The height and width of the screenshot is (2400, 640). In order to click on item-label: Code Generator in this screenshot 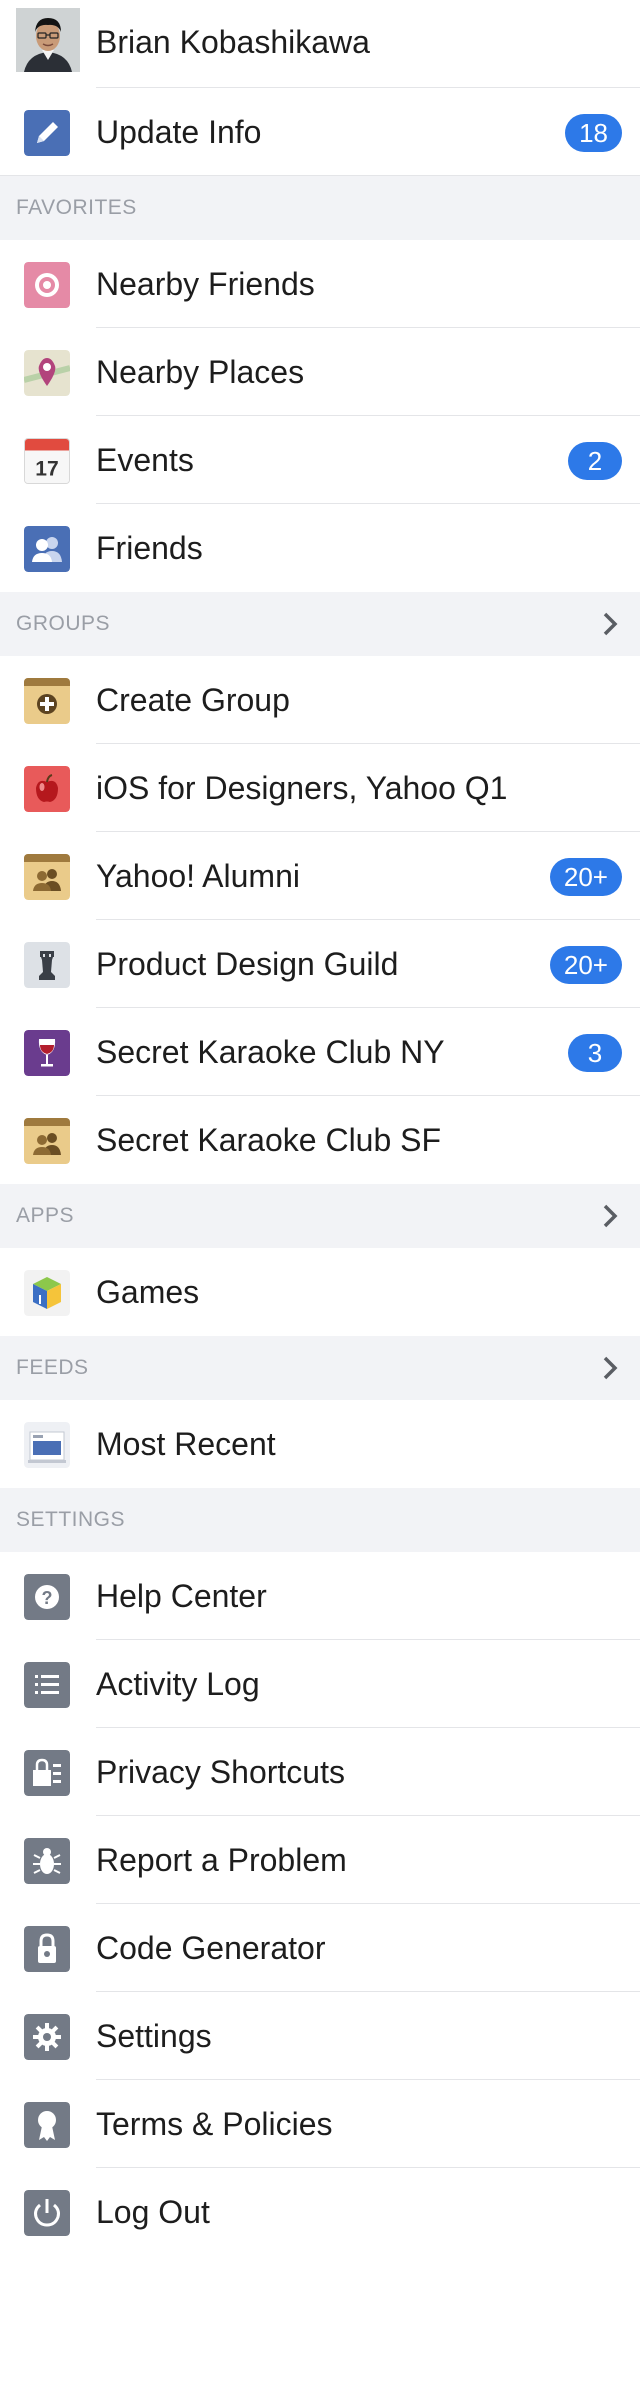, I will do `click(211, 1948)`.